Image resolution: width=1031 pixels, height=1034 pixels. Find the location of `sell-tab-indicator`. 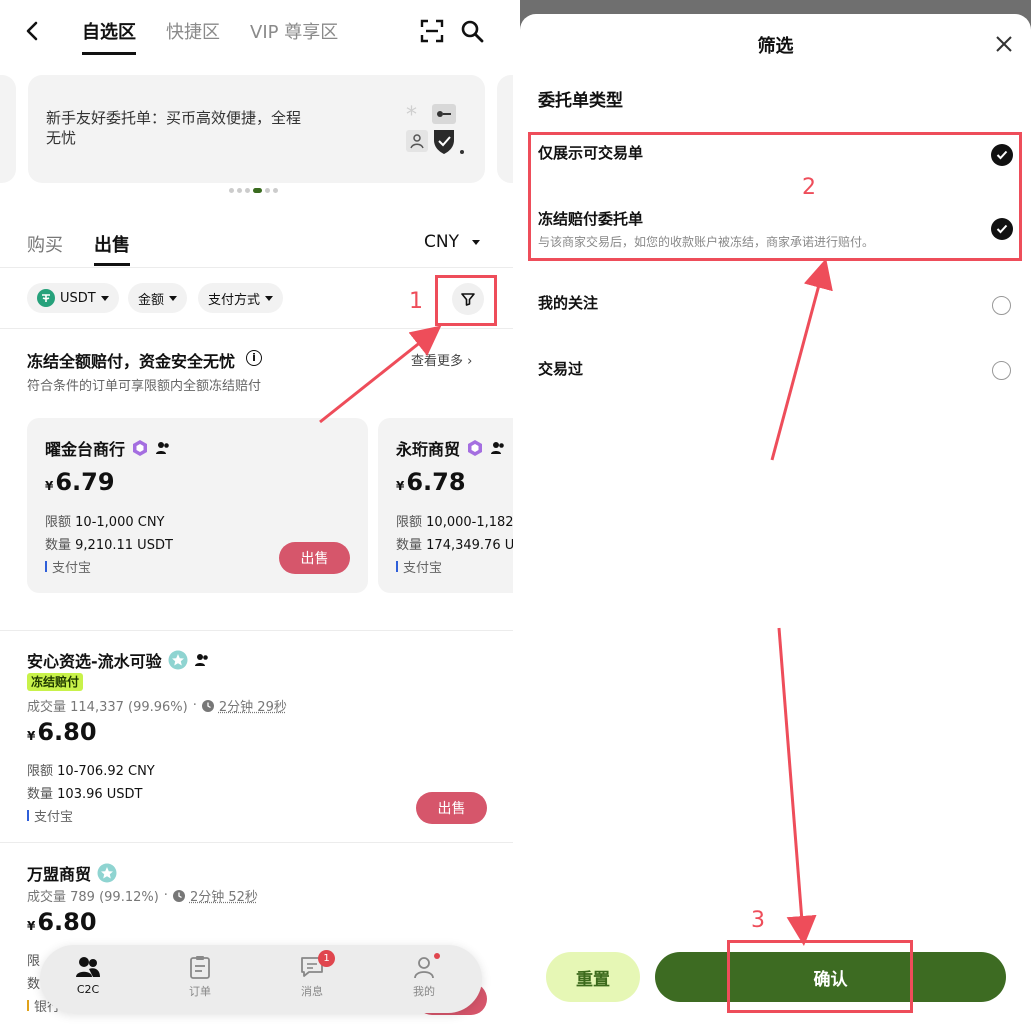

sell-tab-indicator is located at coordinates (112, 264).